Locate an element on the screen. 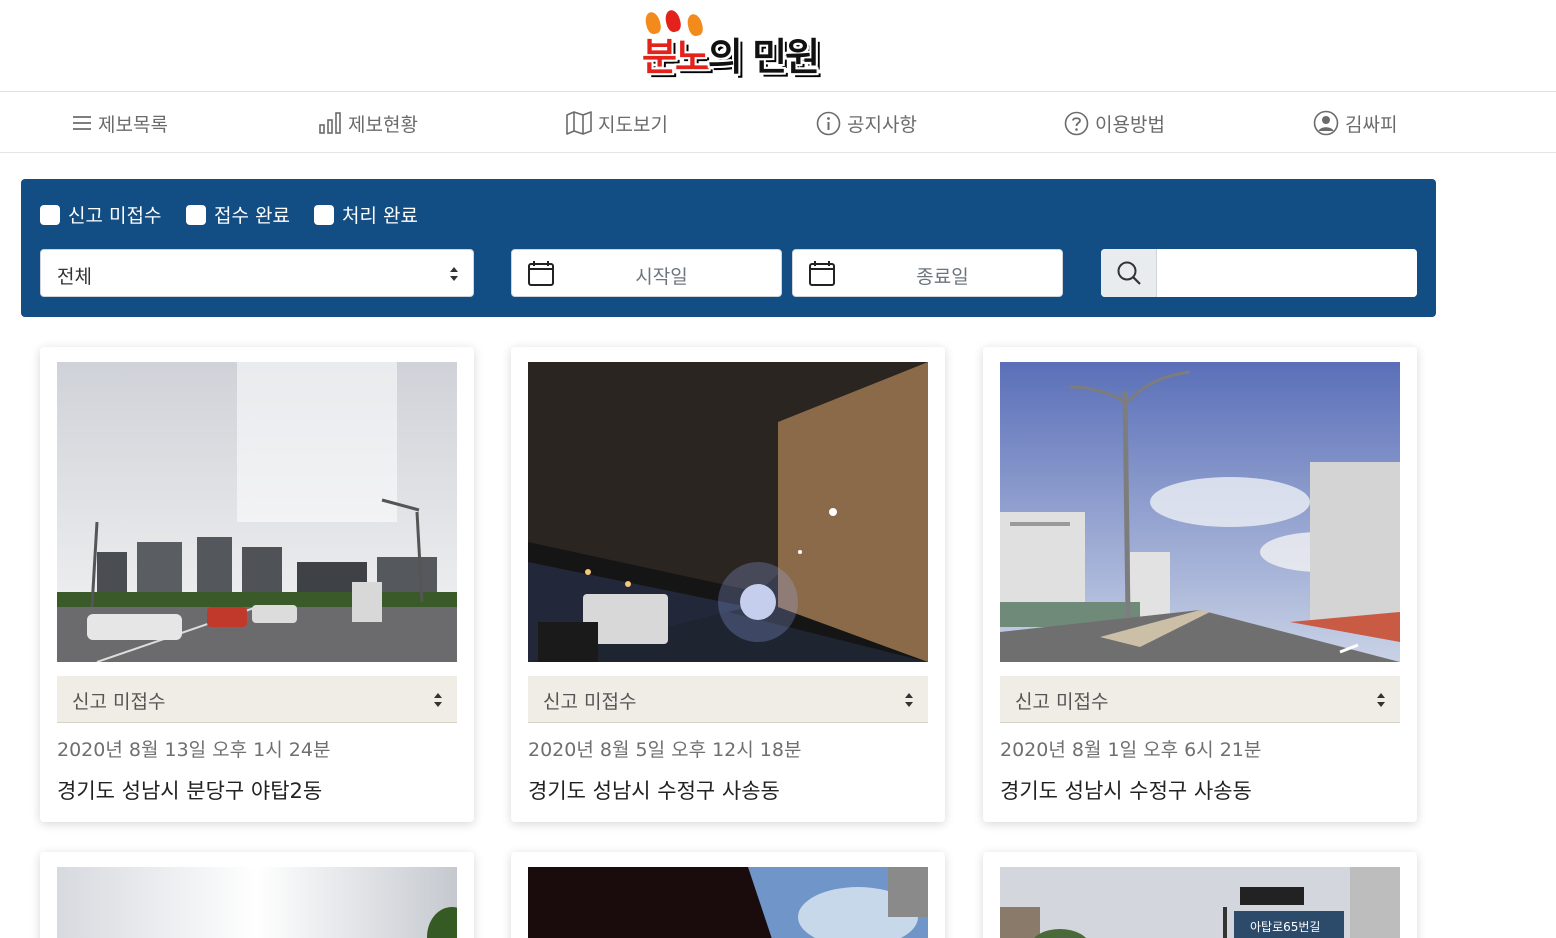 This screenshot has height=938, width=1556. start-date-input: 시작일 is located at coordinates (646, 273).